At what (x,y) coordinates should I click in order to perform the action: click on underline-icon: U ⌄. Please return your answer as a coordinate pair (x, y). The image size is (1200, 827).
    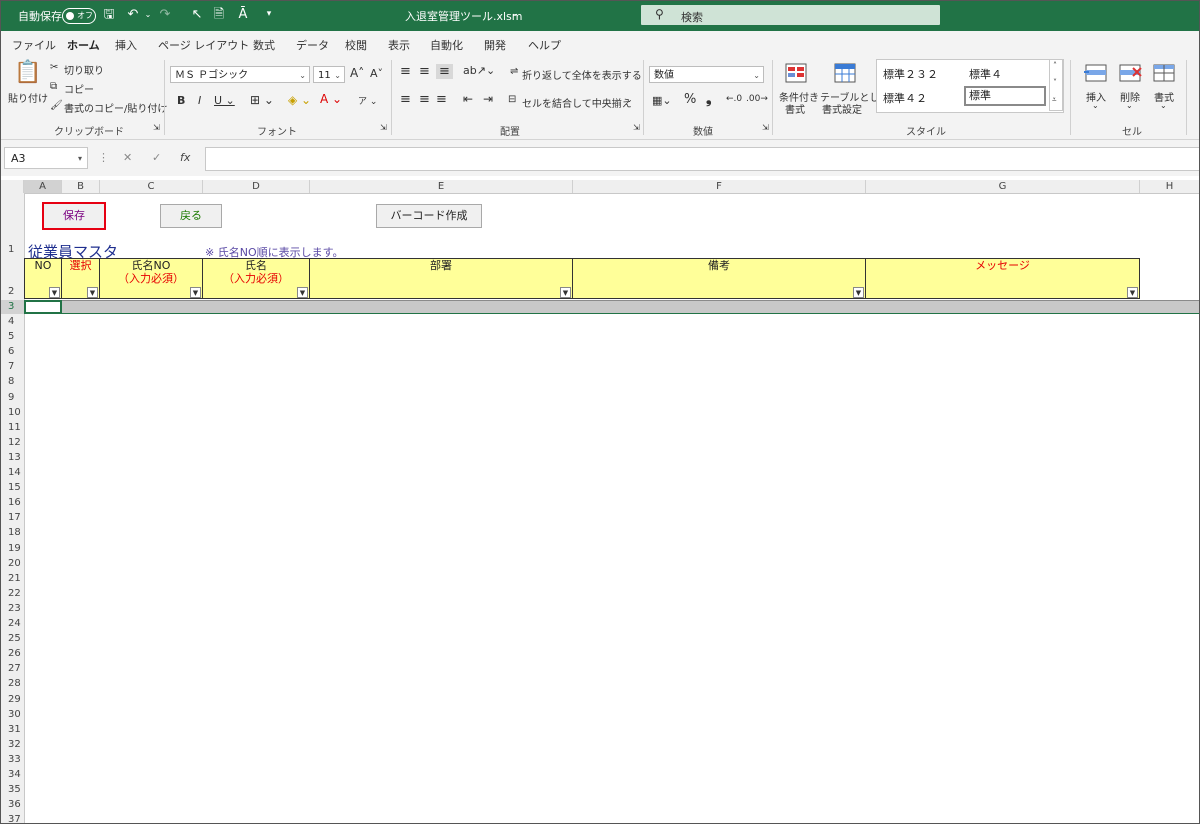
    Looking at the image, I should click on (224, 100).